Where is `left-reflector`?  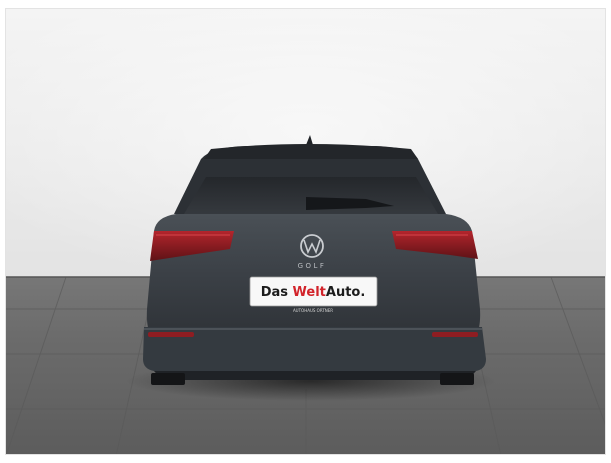 left-reflector is located at coordinates (171, 334).